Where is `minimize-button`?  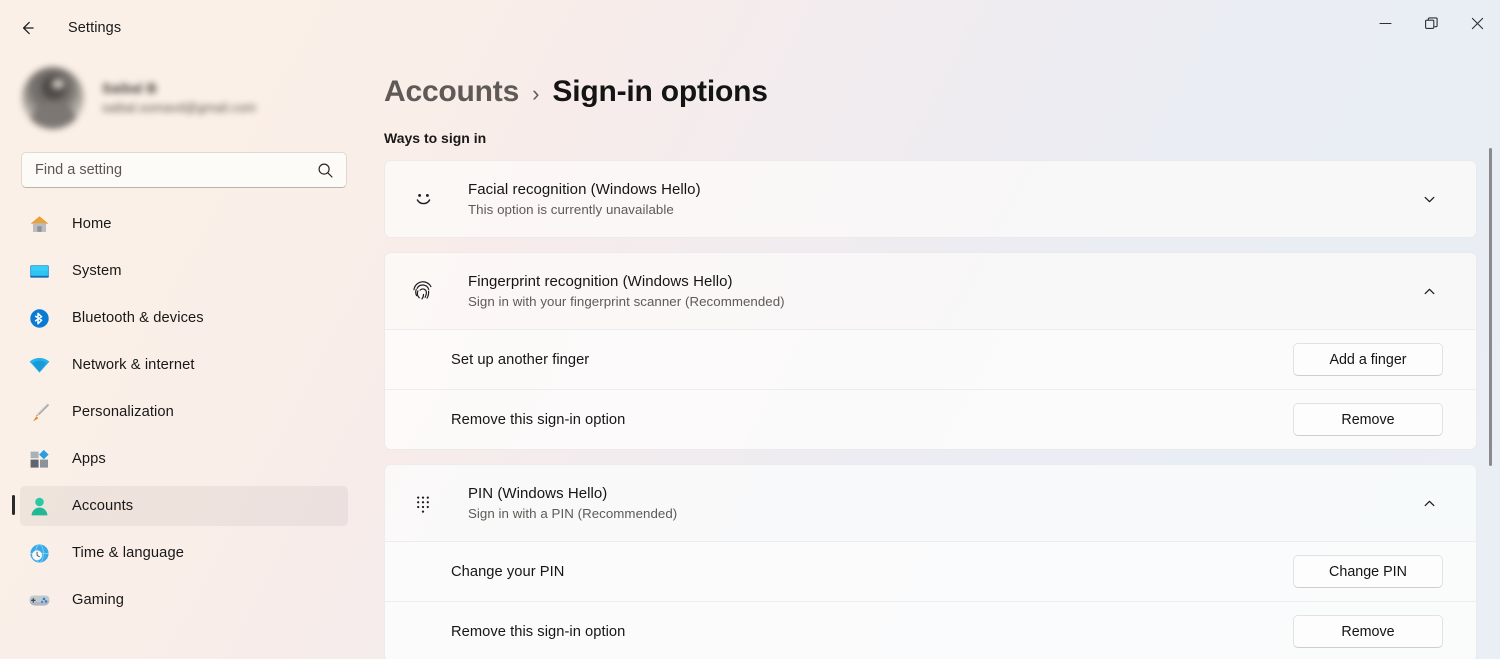 minimize-button is located at coordinates (1385, 23).